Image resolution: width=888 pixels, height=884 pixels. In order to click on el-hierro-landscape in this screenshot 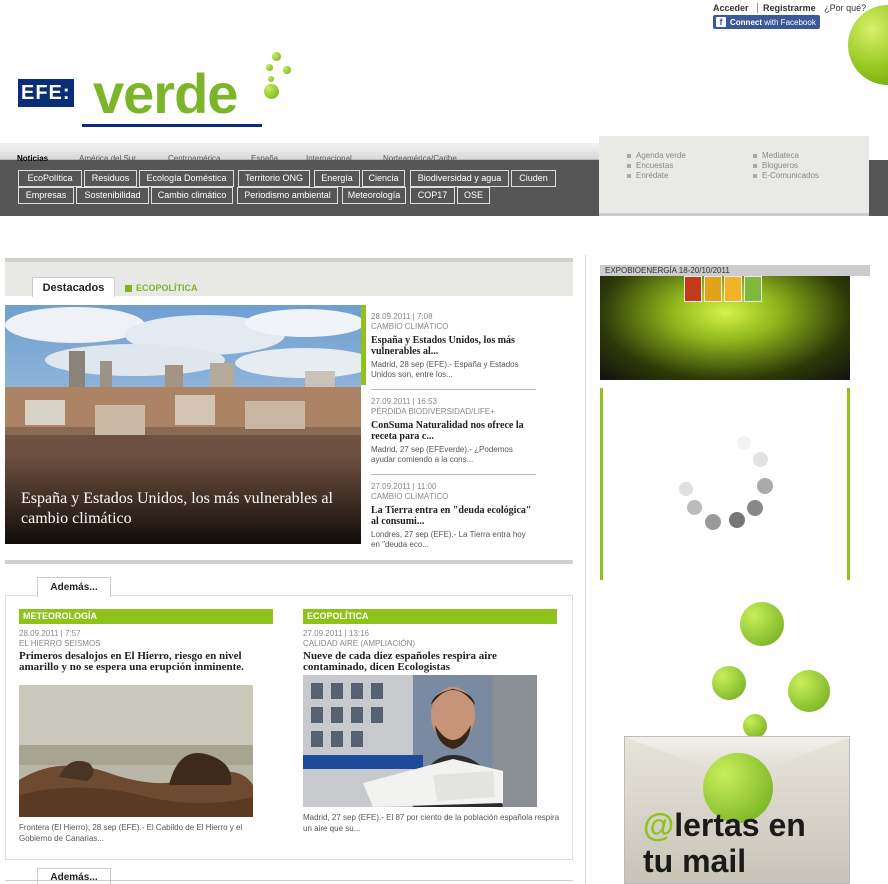, I will do `click(136, 751)`.